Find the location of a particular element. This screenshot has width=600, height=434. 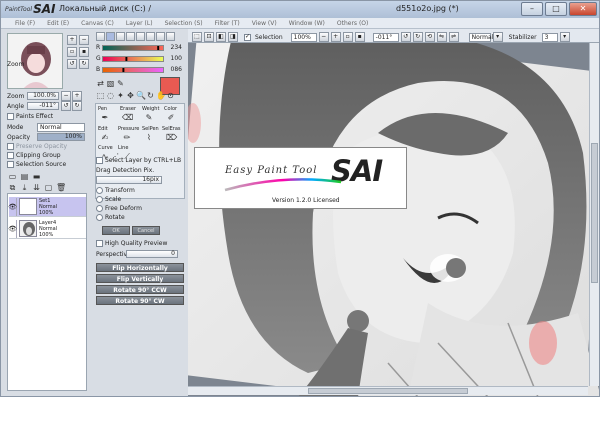

flip-horizontal-button: Flip Horizontally is located at coordinates (140, 267).